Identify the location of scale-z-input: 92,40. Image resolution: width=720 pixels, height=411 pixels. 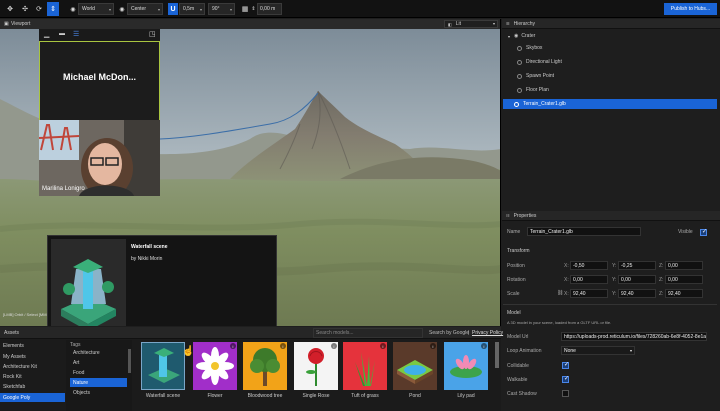
(684, 293).